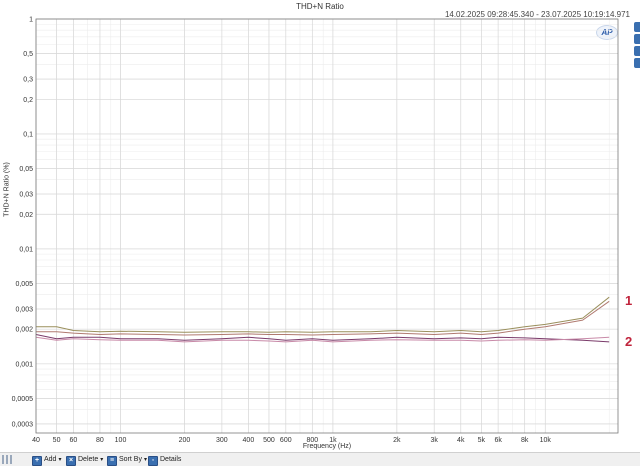 Image resolution: width=640 pixels, height=466 pixels. What do you see at coordinates (24, 309) in the screenshot?
I see `y-tick-label: 0,003` at bounding box center [24, 309].